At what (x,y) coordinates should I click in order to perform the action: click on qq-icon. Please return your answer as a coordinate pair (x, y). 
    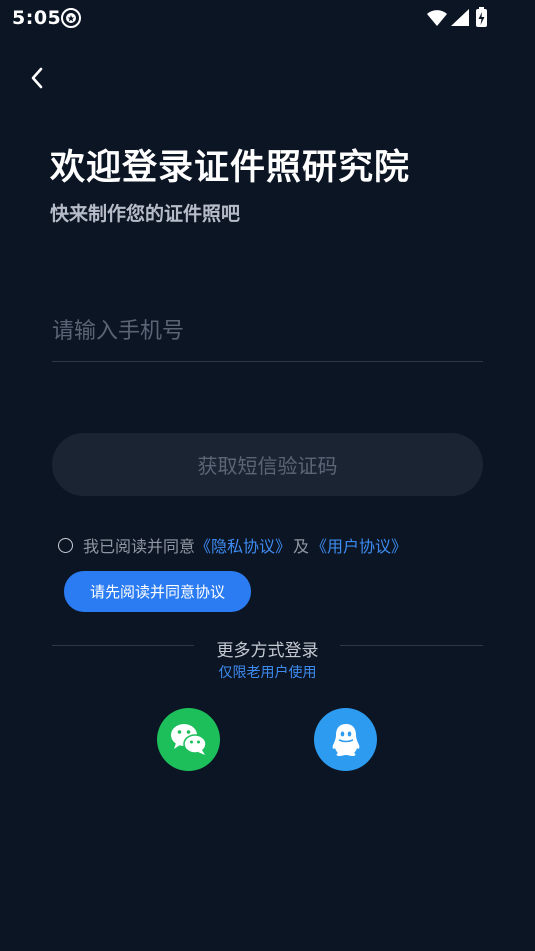
    Looking at the image, I should click on (345, 739).